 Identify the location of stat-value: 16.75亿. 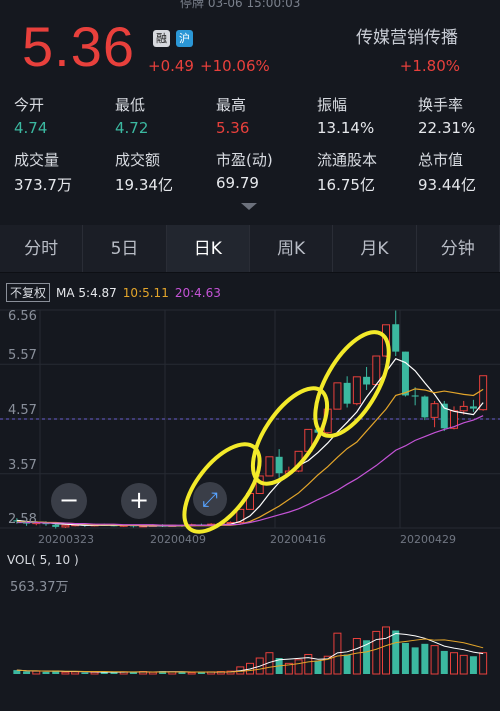
(346, 185).